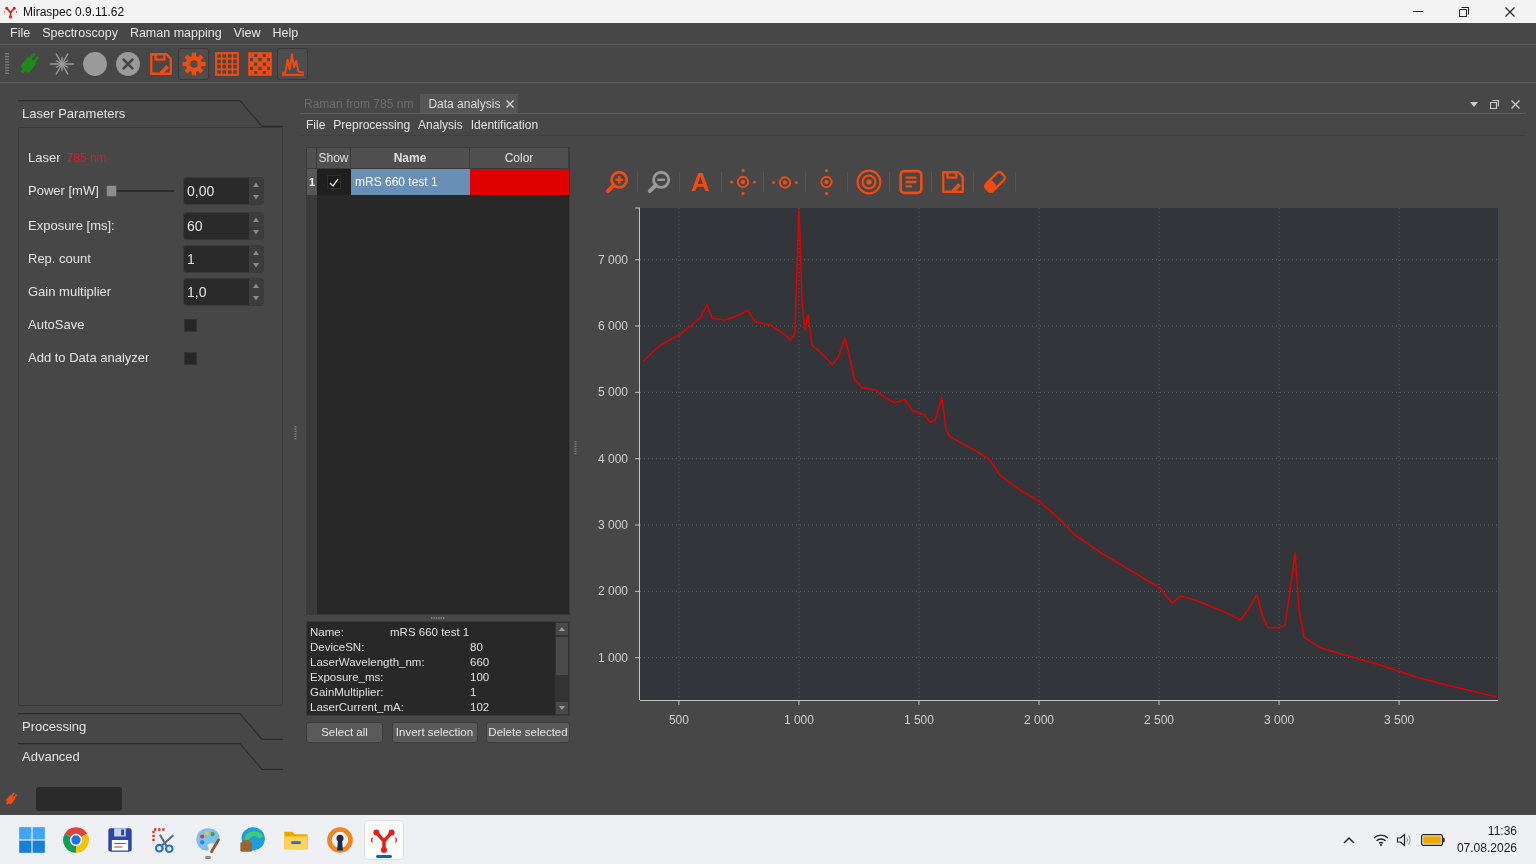 This screenshot has width=1536, height=864. What do you see at coordinates (434, 732) in the screenshot?
I see `table-action-button: Invert selection` at bounding box center [434, 732].